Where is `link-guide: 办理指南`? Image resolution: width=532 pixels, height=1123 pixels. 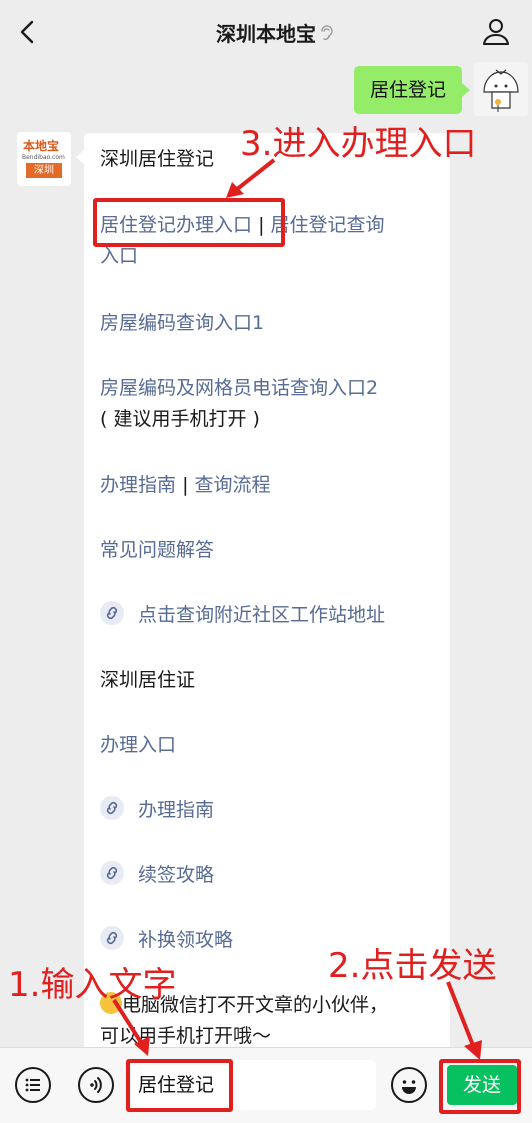 link-guide: 办理指南 is located at coordinates (138, 485).